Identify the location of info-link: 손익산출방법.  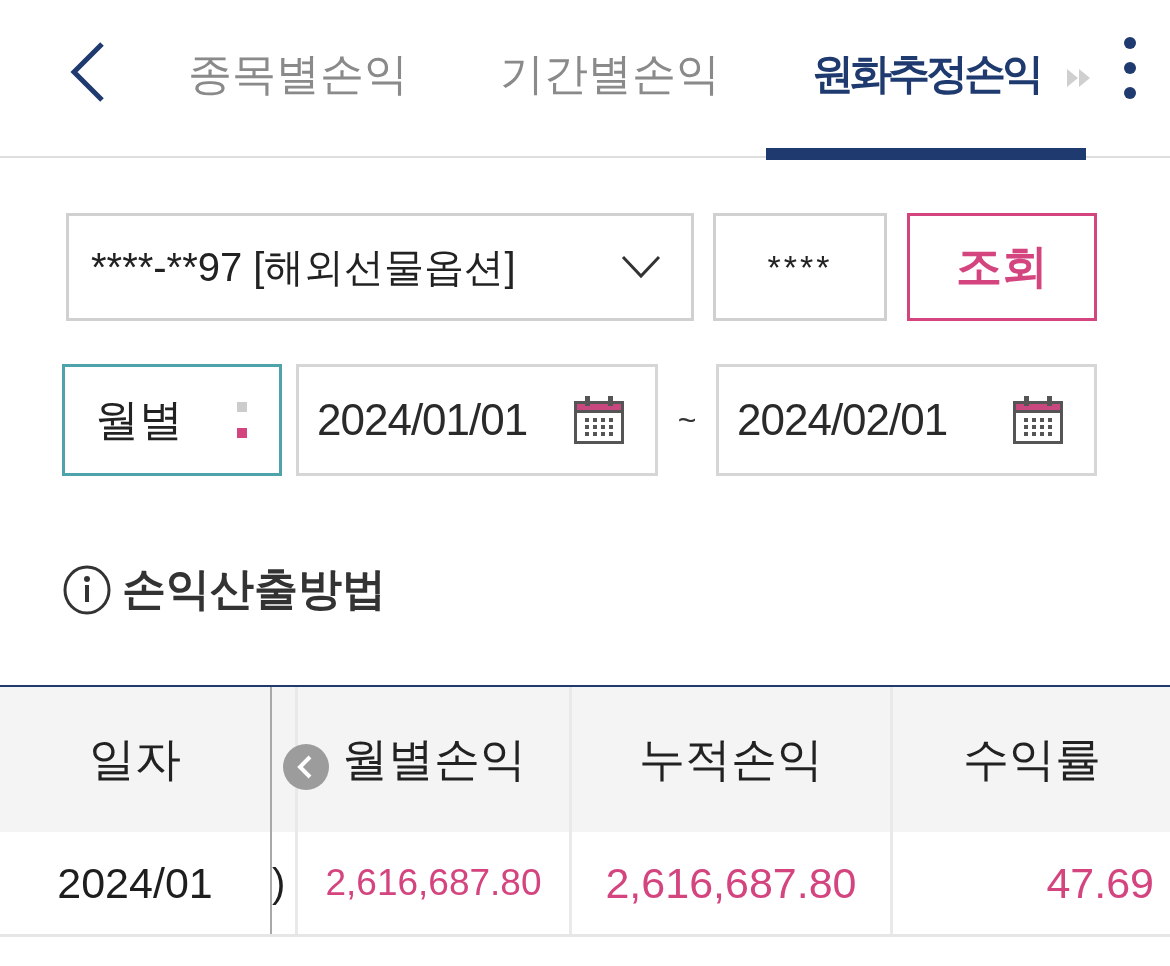
(224, 589).